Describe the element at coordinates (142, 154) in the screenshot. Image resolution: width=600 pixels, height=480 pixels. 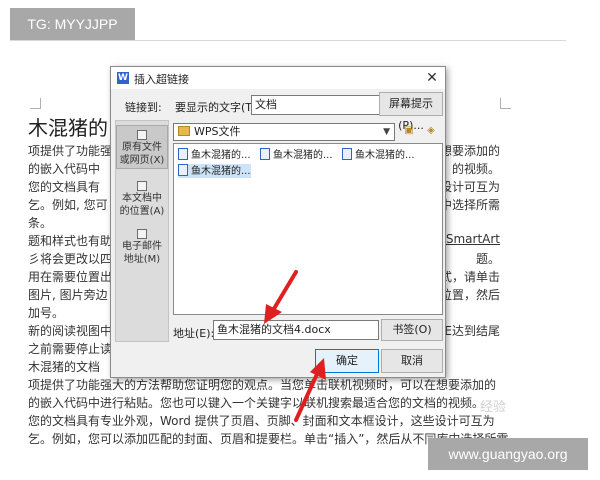
I see `sidebar-item-label: 原有文件 或网页(X)` at that location.